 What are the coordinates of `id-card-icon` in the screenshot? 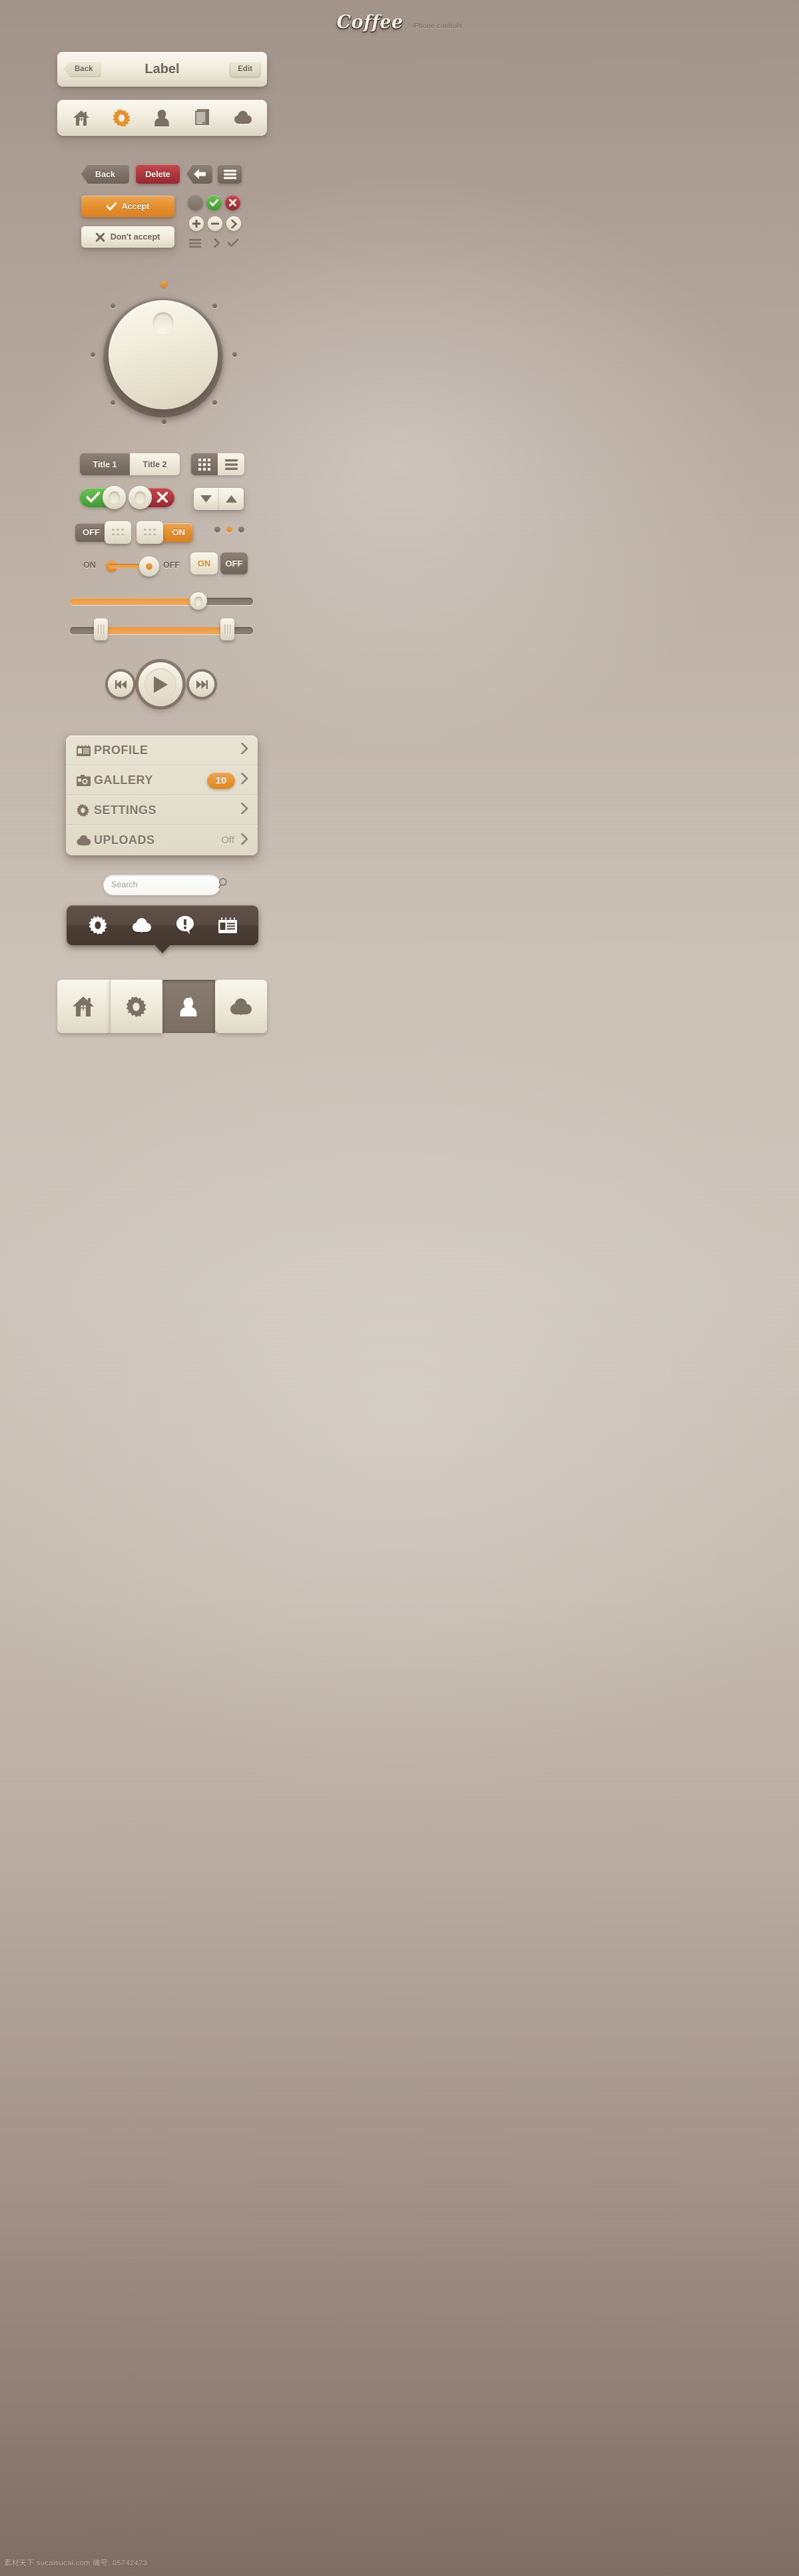 It's located at (227, 925).